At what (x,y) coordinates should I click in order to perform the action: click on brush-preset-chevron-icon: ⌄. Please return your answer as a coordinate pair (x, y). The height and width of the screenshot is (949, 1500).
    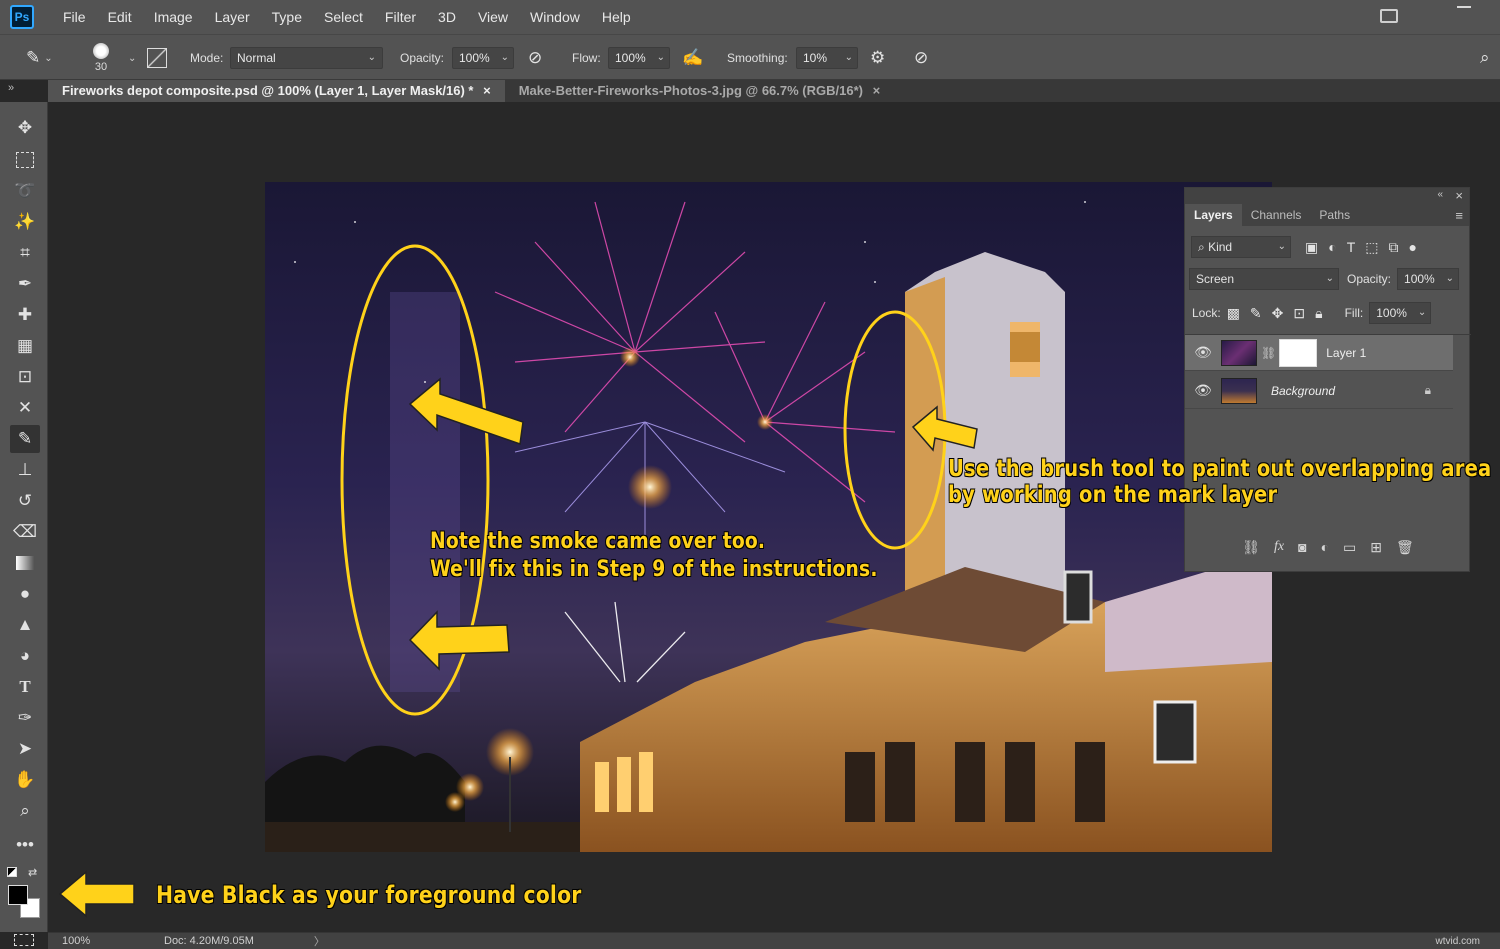
    Looking at the image, I should click on (132, 58).